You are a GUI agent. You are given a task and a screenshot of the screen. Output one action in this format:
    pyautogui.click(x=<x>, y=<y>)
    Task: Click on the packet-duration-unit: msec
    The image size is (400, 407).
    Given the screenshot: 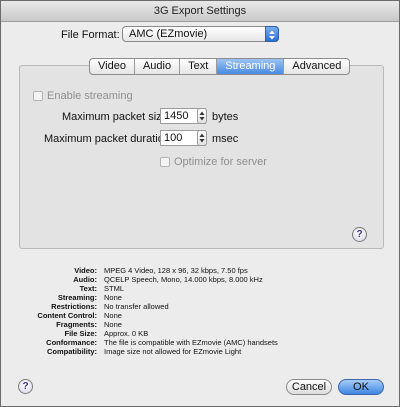 What is the action you would take?
    pyautogui.click(x=225, y=139)
    